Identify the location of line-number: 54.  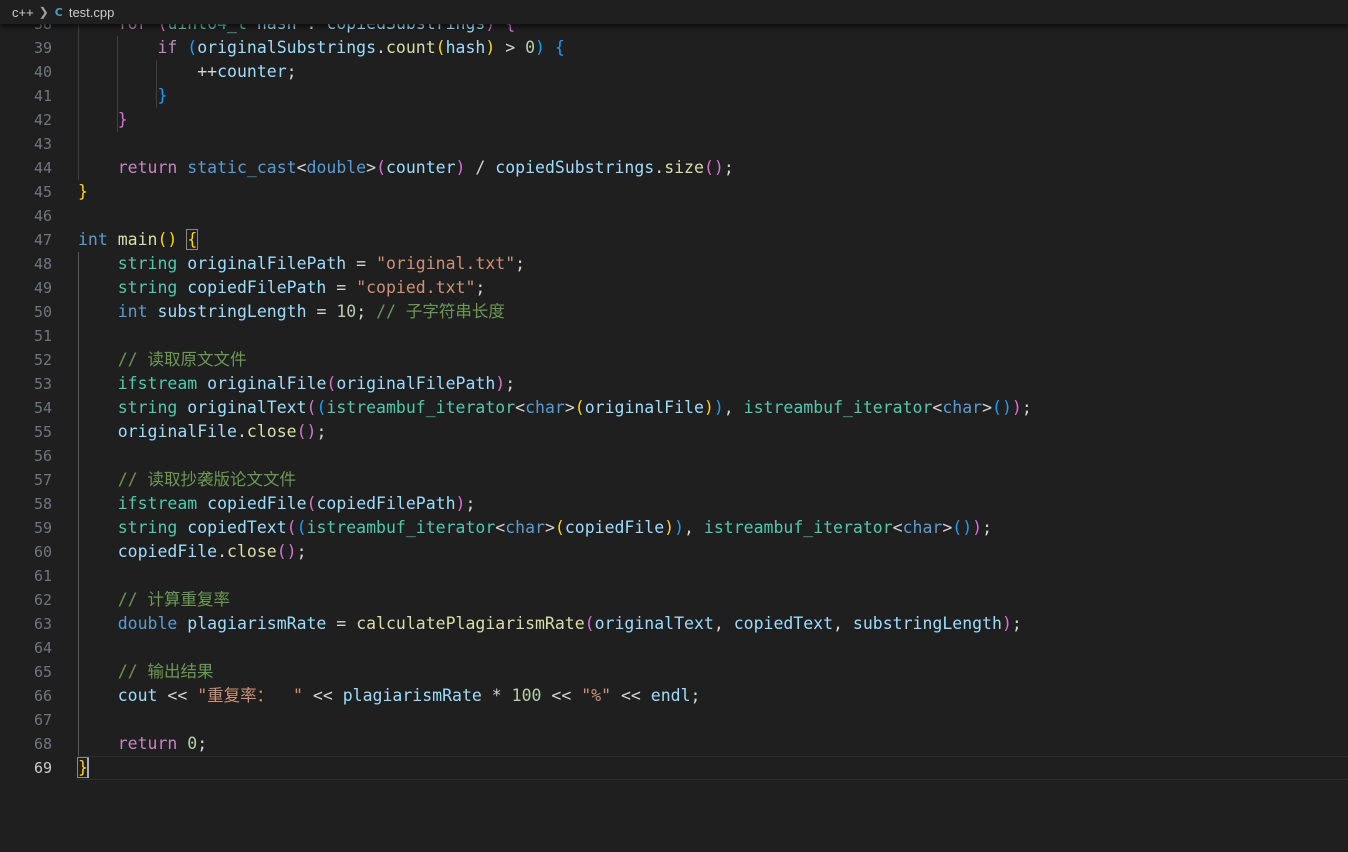
(26, 408).